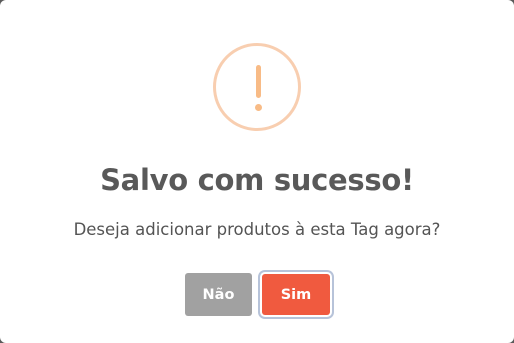 The height and width of the screenshot is (343, 514). I want to click on exclamation-dot, so click(258, 107).